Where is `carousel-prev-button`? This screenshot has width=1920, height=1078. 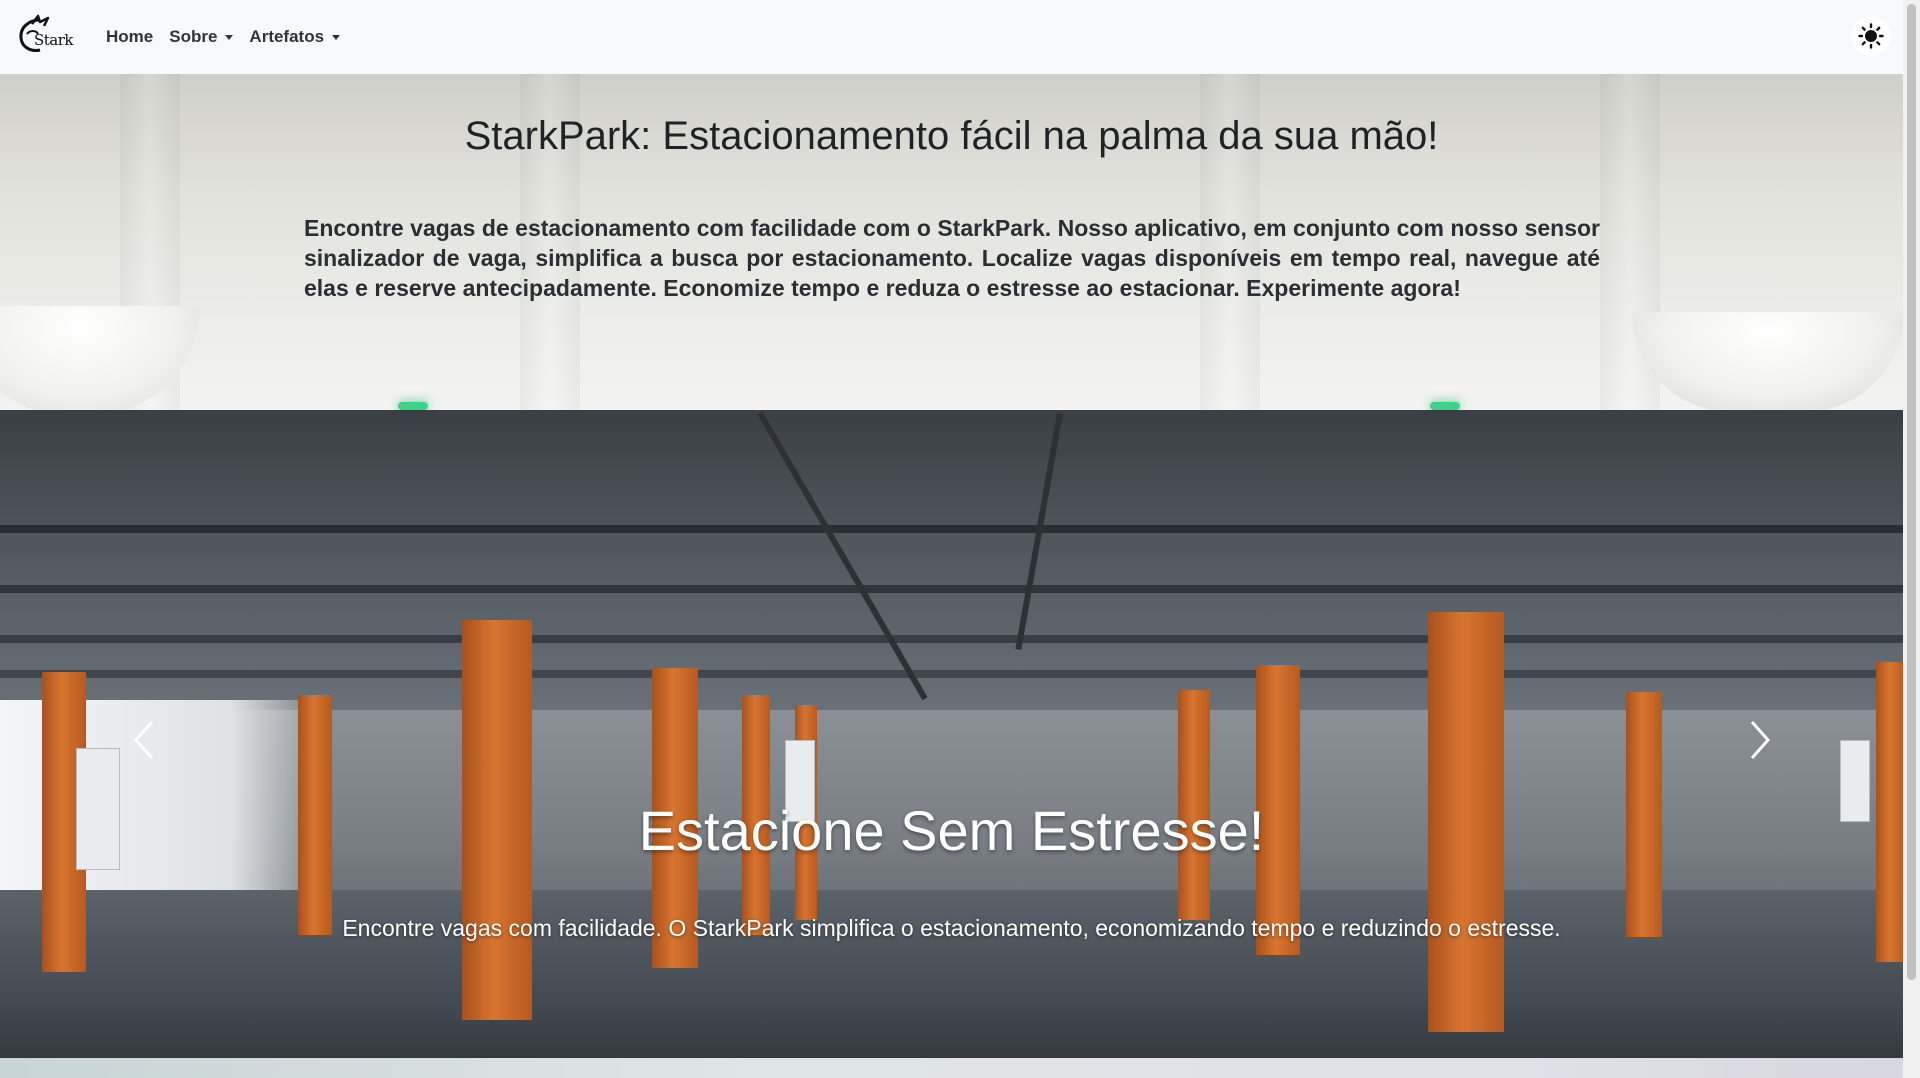
carousel-prev-button is located at coordinates (144, 740).